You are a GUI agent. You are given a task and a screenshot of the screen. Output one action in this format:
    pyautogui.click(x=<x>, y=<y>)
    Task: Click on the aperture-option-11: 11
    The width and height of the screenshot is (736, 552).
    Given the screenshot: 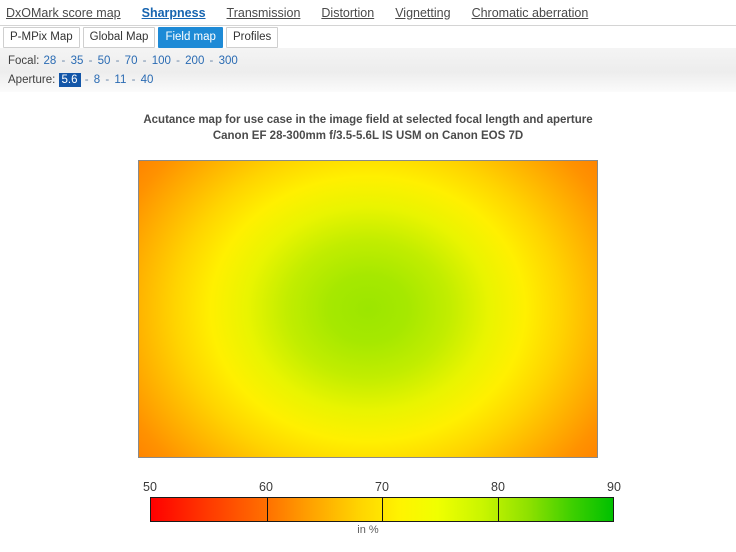 What is the action you would take?
    pyautogui.click(x=120, y=80)
    